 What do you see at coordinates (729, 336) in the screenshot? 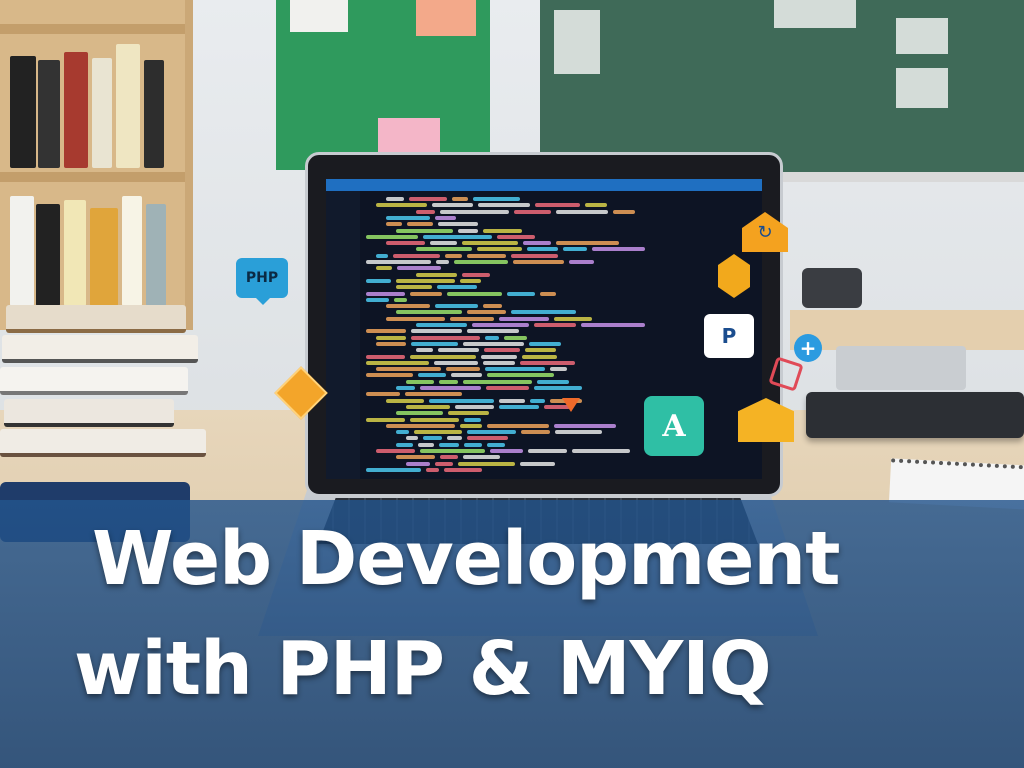
I see `p-badge: P` at bounding box center [729, 336].